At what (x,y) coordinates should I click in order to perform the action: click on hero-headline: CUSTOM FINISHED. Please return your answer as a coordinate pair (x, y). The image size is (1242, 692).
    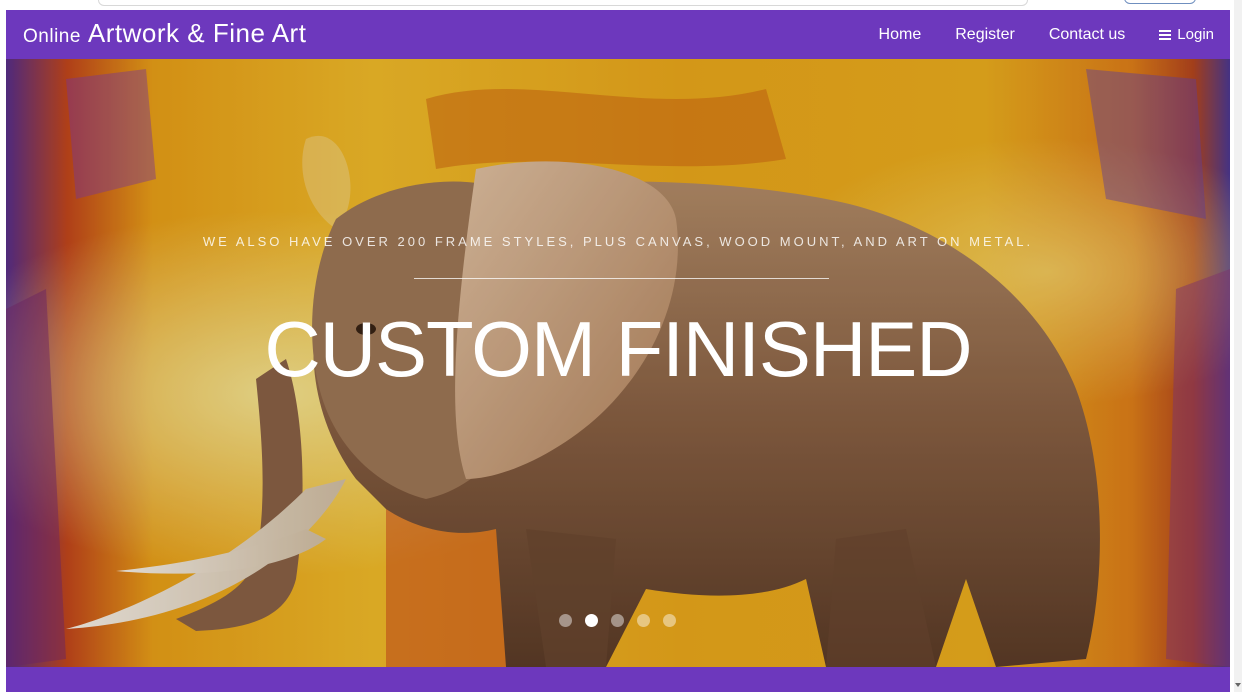
    Looking at the image, I should click on (618, 349).